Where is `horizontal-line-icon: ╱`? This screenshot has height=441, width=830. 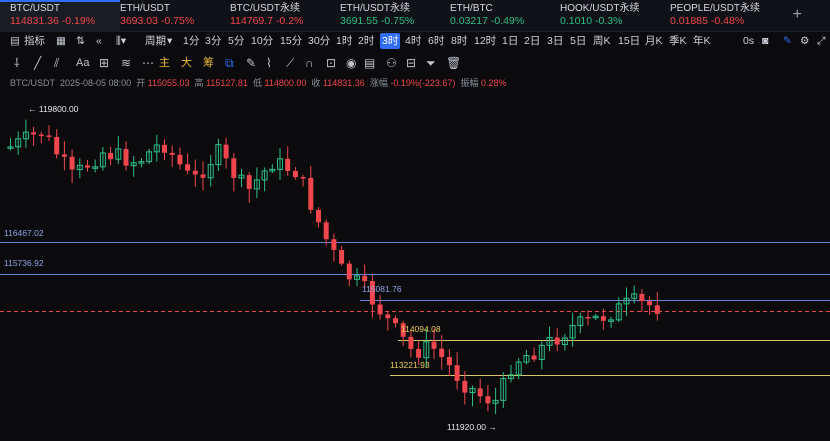 horizontal-line-icon: ╱ is located at coordinates (37, 63).